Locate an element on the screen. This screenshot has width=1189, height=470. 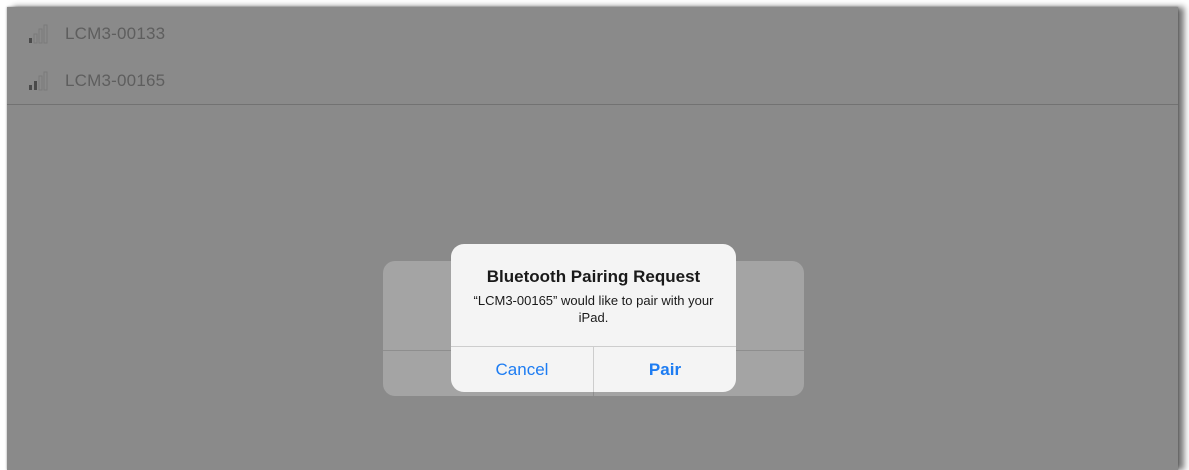
pair-button: Pair is located at coordinates (665, 369).